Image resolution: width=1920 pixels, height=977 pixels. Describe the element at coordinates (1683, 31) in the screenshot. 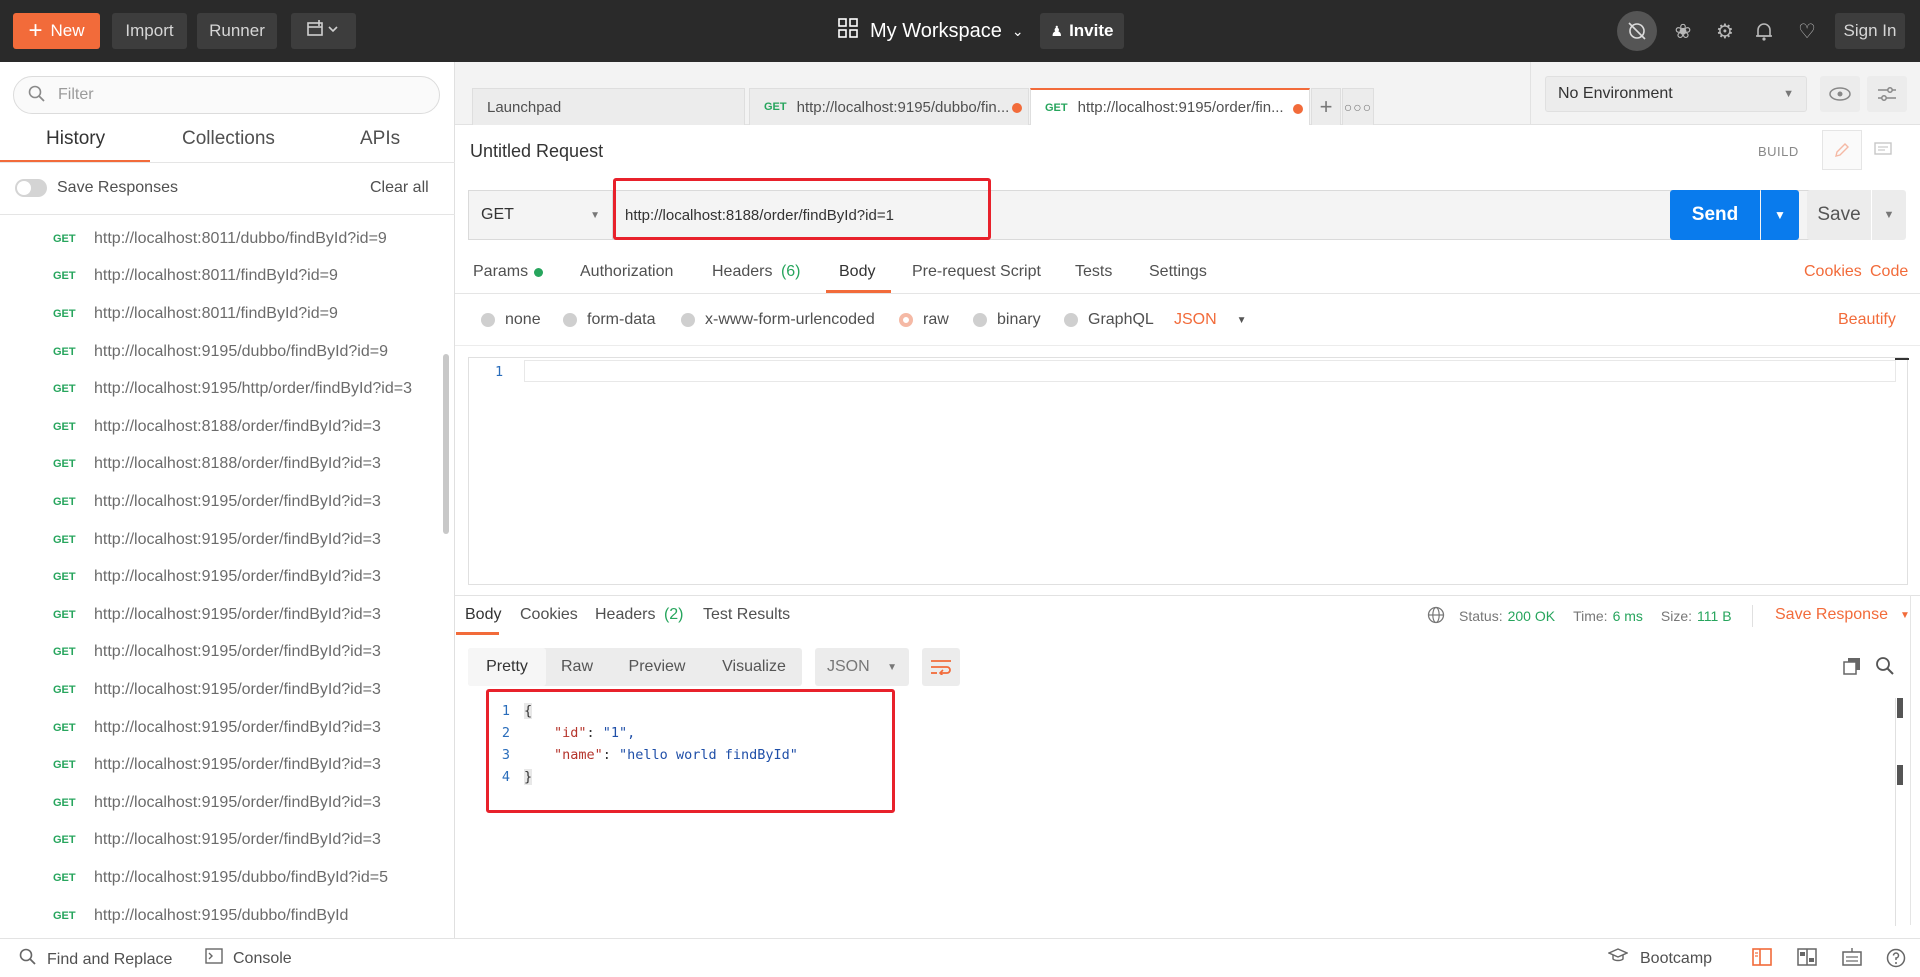

I see `satellite-icon: ❀` at that location.